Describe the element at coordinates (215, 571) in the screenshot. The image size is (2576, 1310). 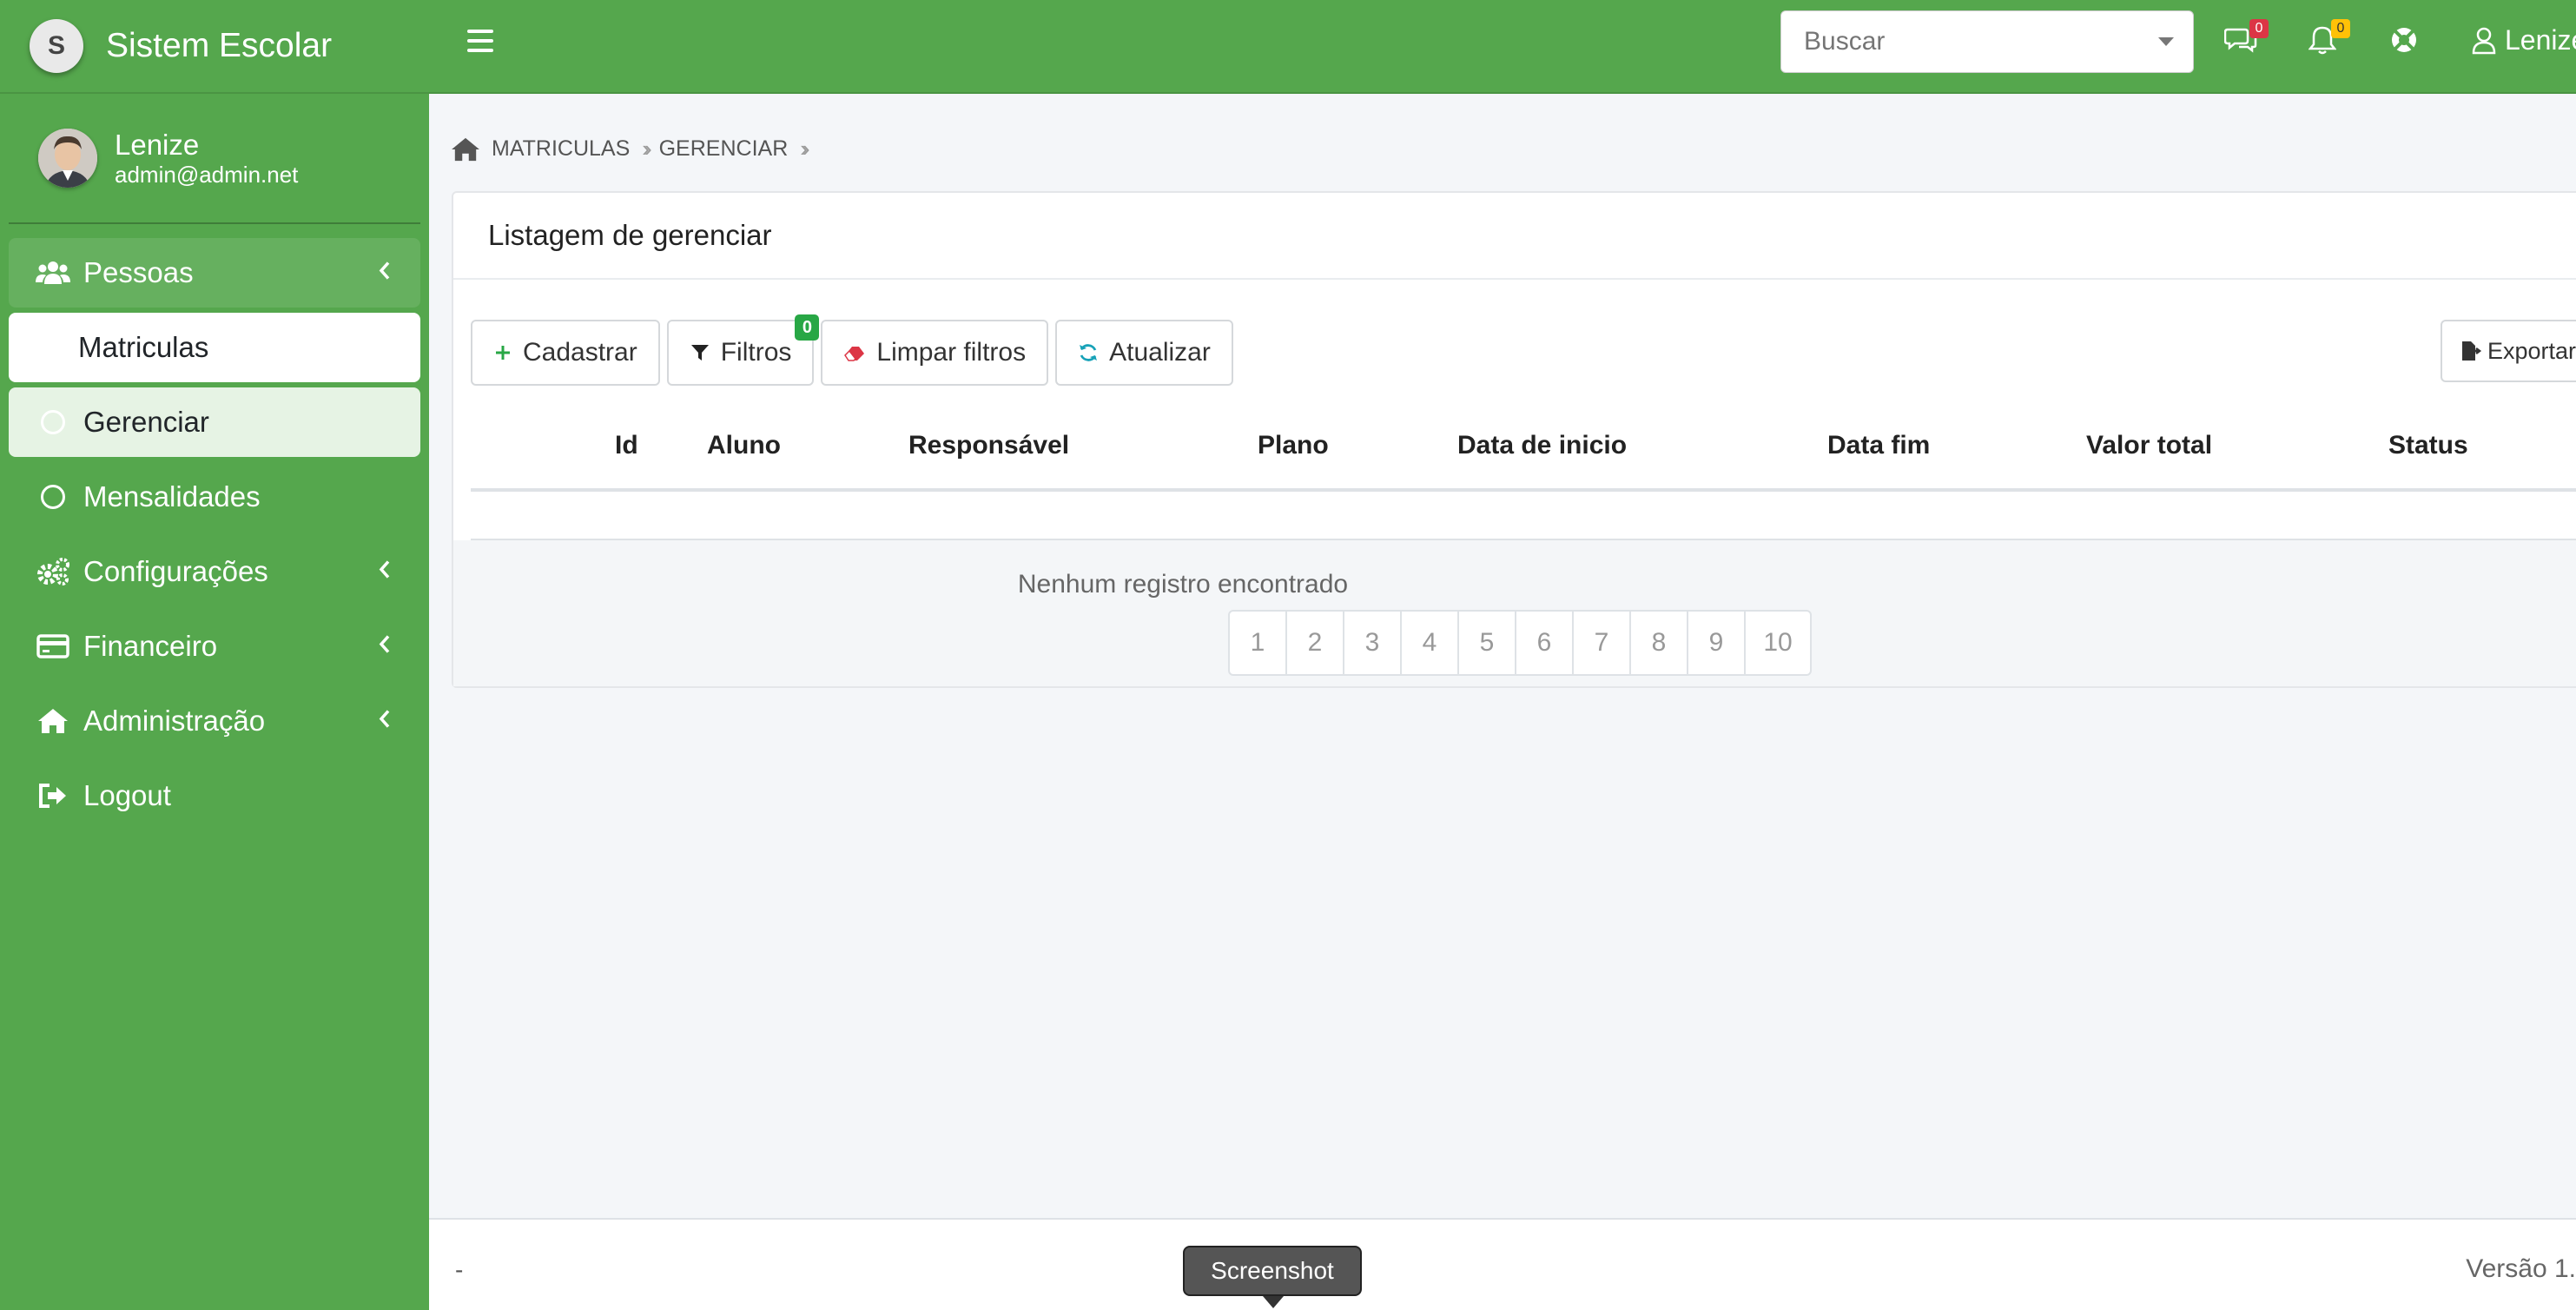
I see `sidebar-item-configuracoes: Configurações` at that location.